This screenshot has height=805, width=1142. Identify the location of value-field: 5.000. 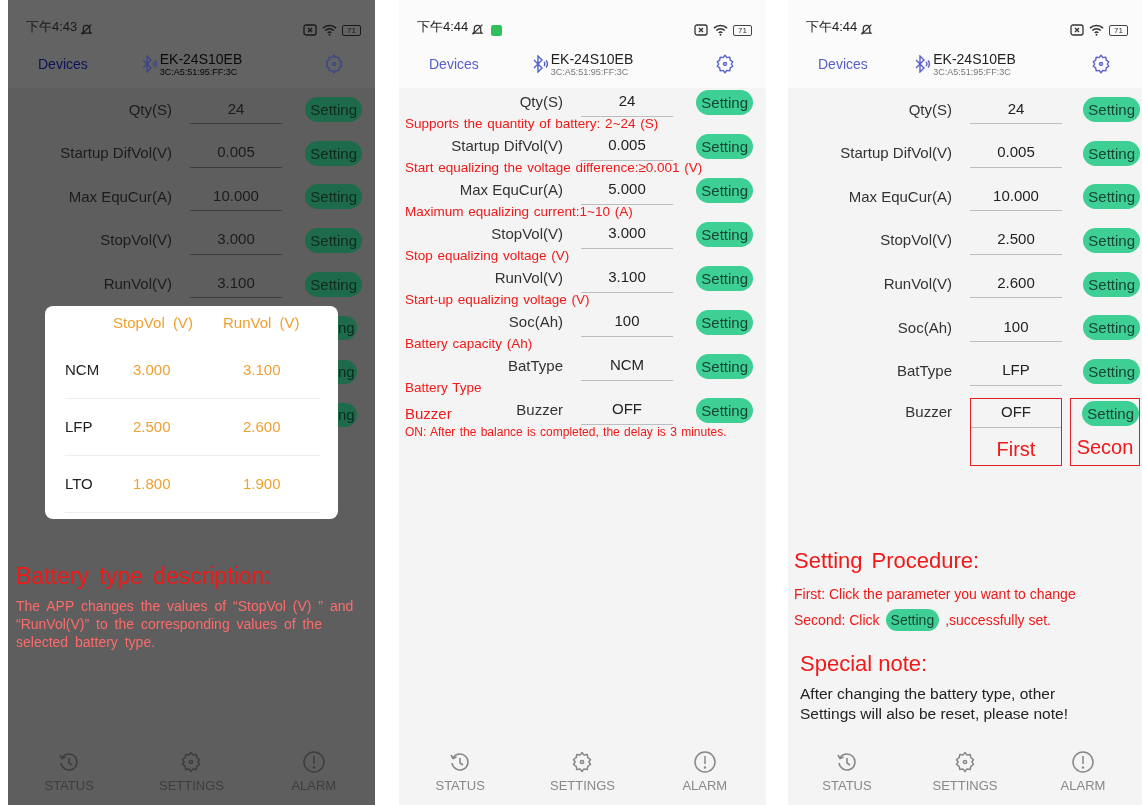
(627, 190).